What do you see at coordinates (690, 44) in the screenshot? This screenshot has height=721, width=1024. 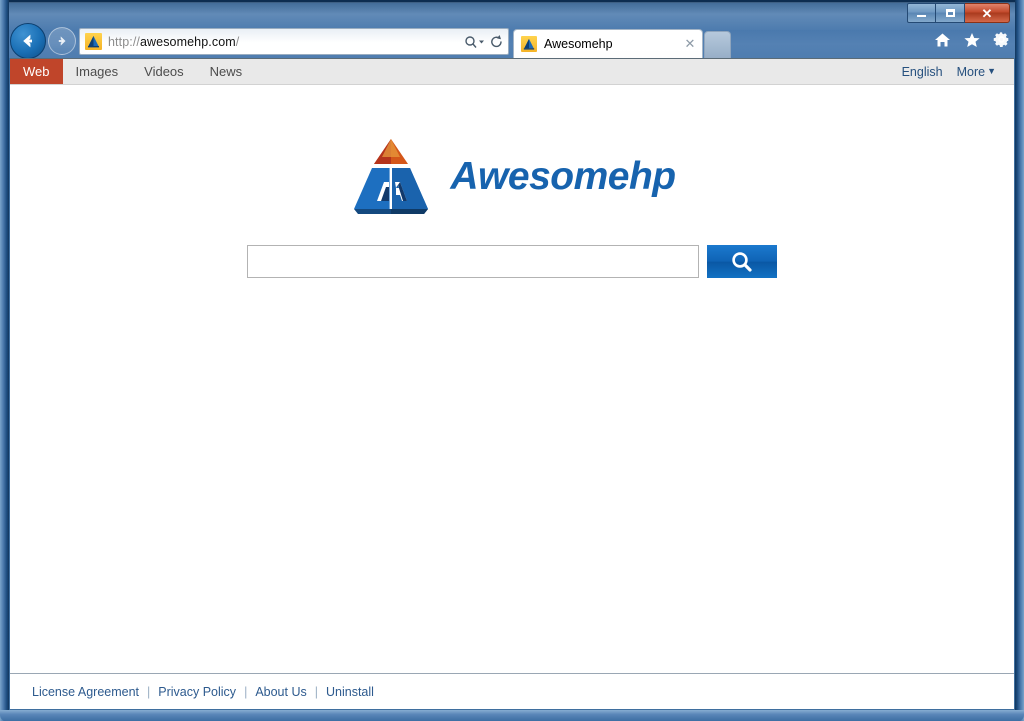 I see `tab-close-icon: ✕` at bounding box center [690, 44].